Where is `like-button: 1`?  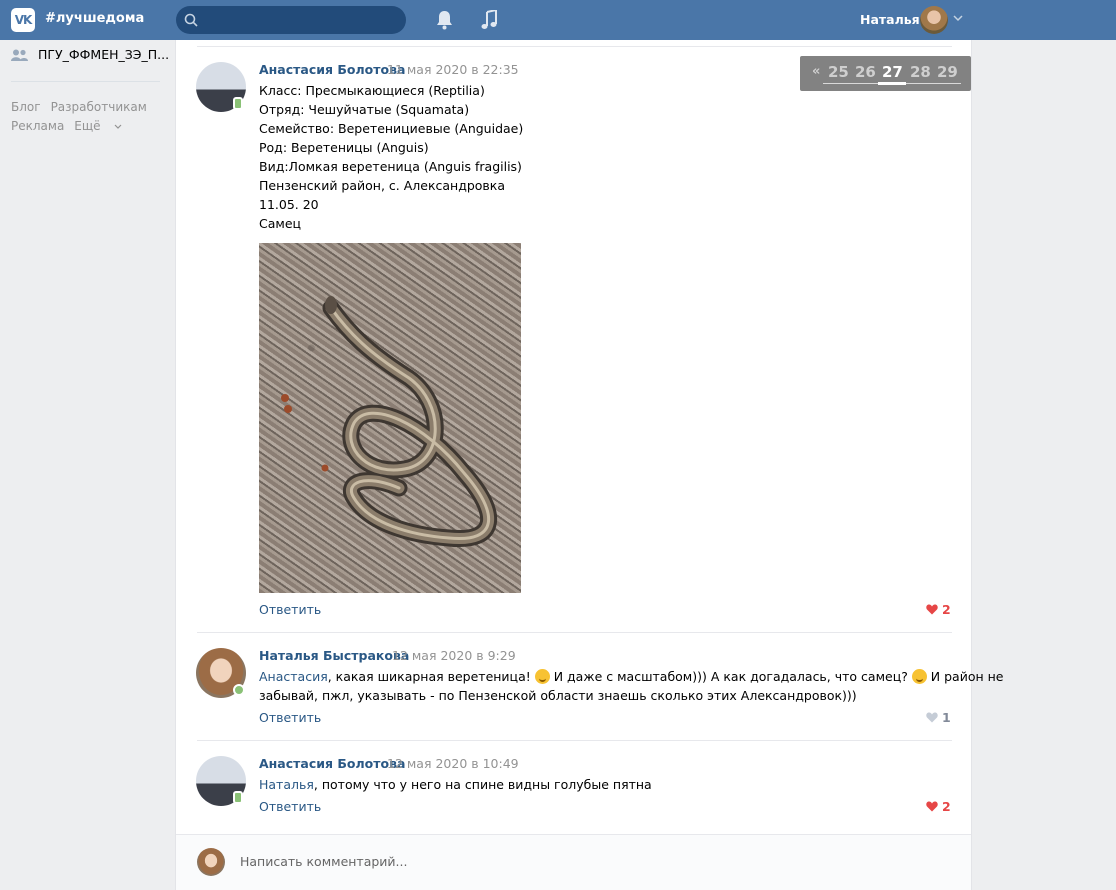
like-button: 1 is located at coordinates (938, 717).